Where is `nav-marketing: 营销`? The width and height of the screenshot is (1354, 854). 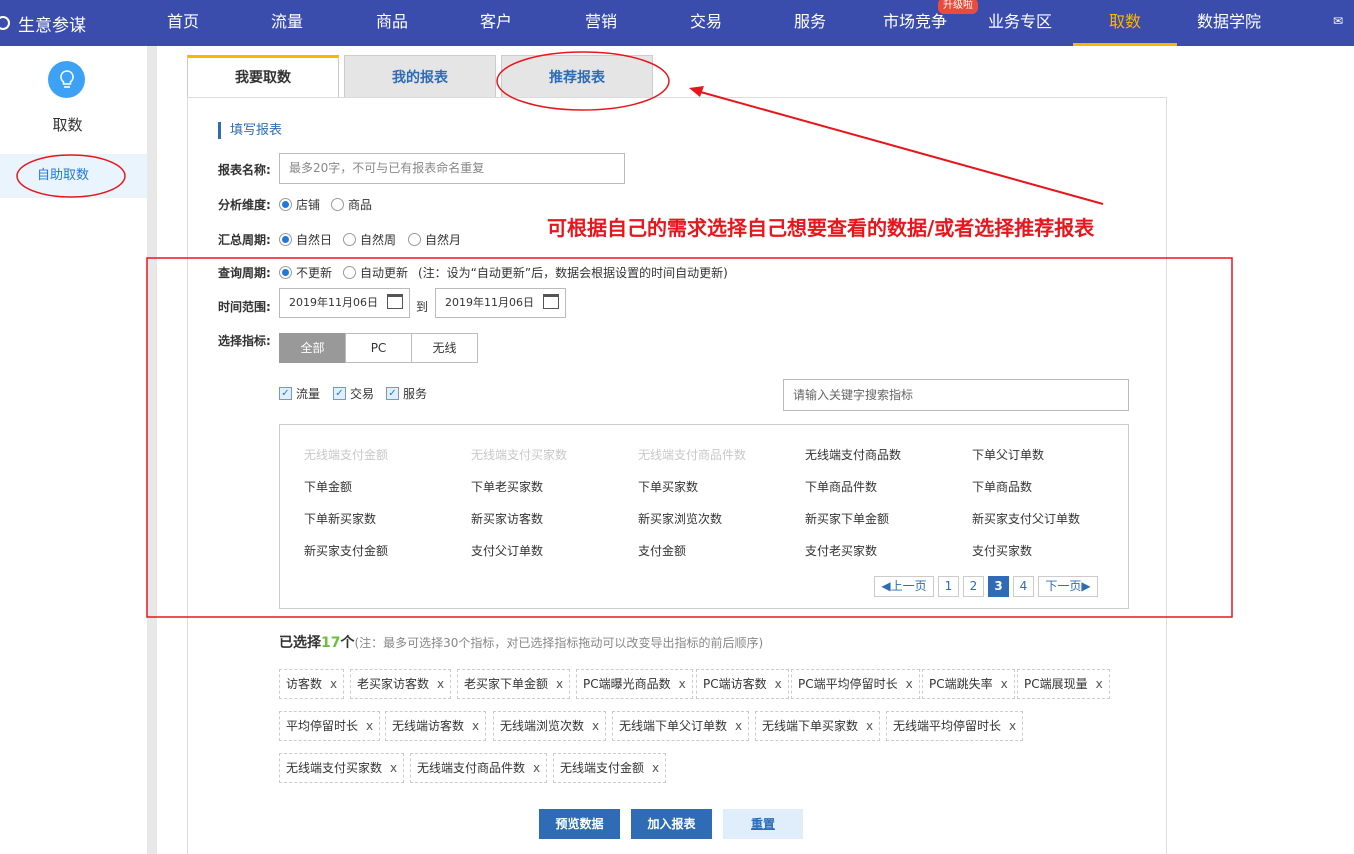 nav-marketing: 营销 is located at coordinates (601, 23).